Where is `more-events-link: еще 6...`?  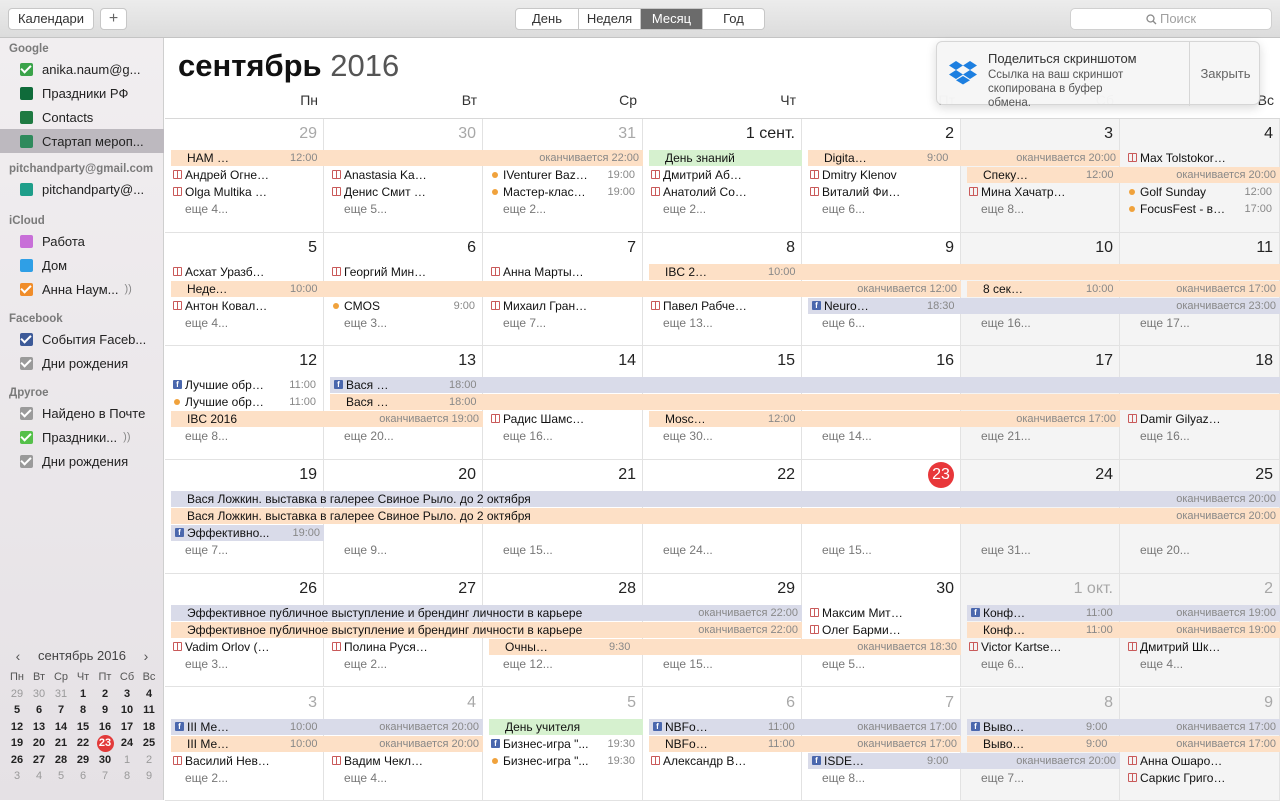
more-events-link: еще 6... is located at coordinates (881, 323).